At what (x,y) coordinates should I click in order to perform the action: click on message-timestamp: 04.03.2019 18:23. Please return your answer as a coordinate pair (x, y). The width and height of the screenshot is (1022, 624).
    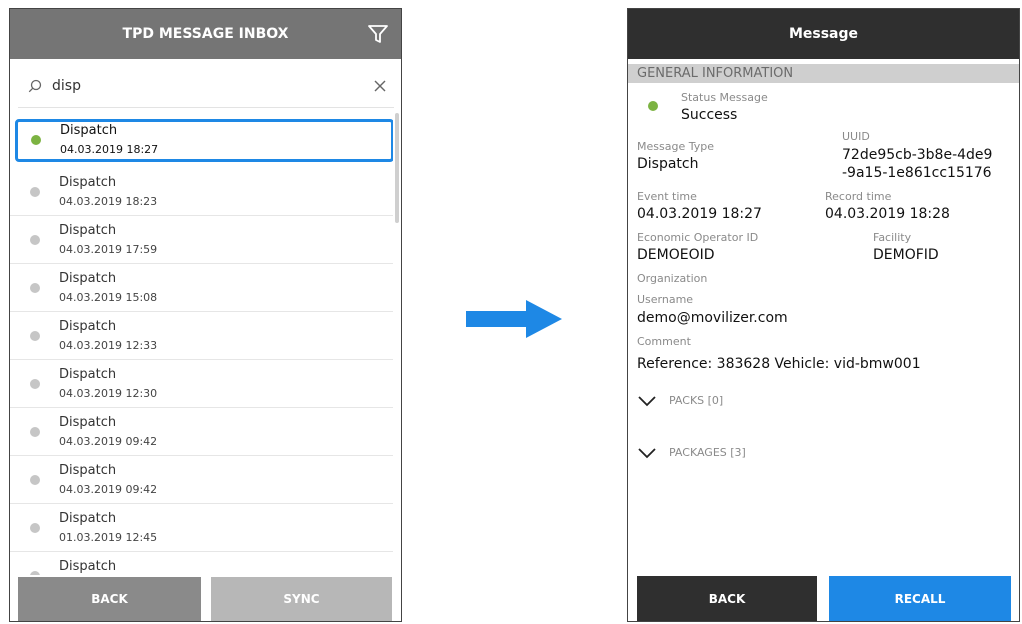
    Looking at the image, I should click on (108, 201).